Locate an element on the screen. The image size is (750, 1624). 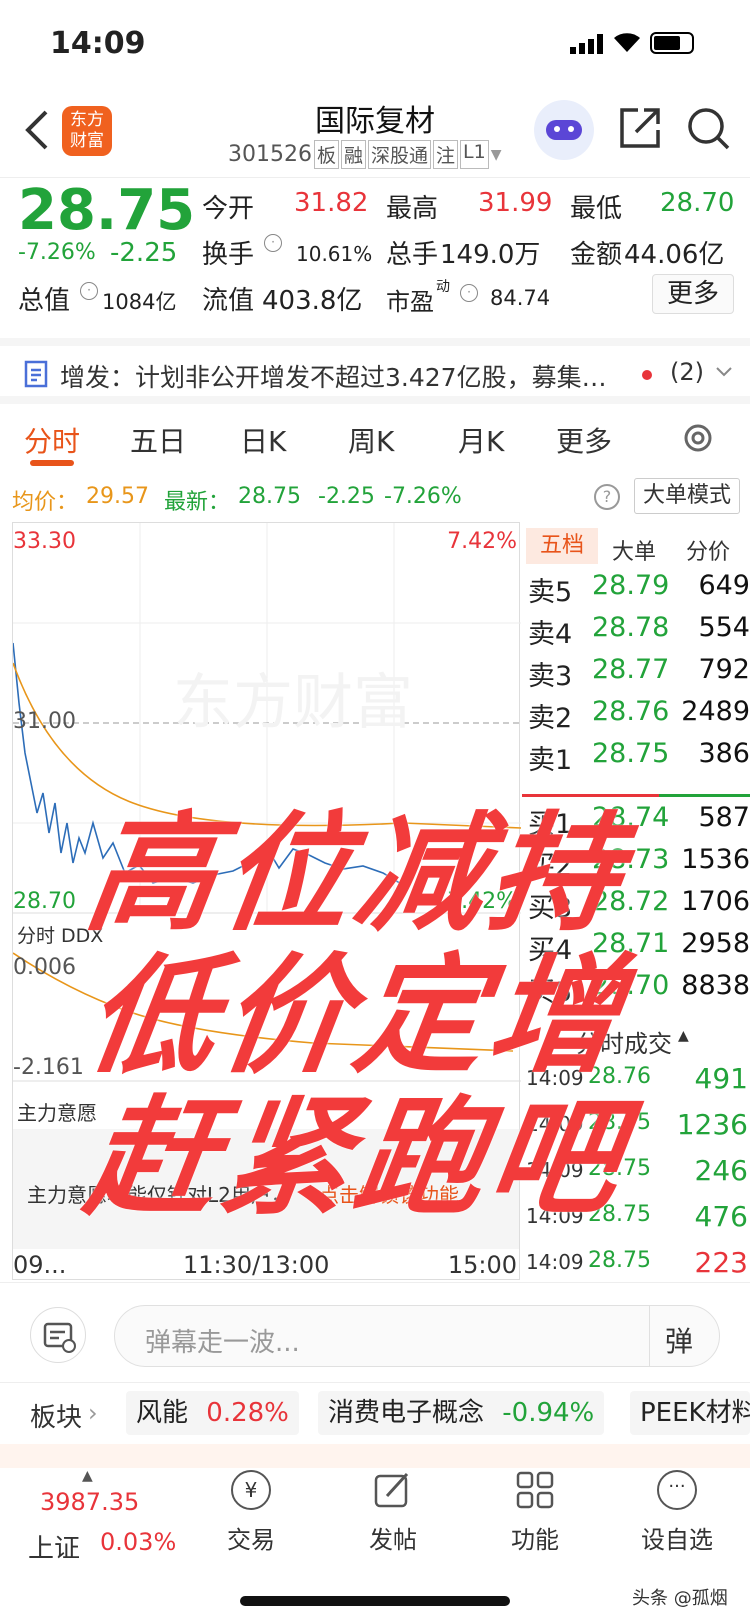
tab-price-distribution: 分价 is located at coordinates (708, 550).